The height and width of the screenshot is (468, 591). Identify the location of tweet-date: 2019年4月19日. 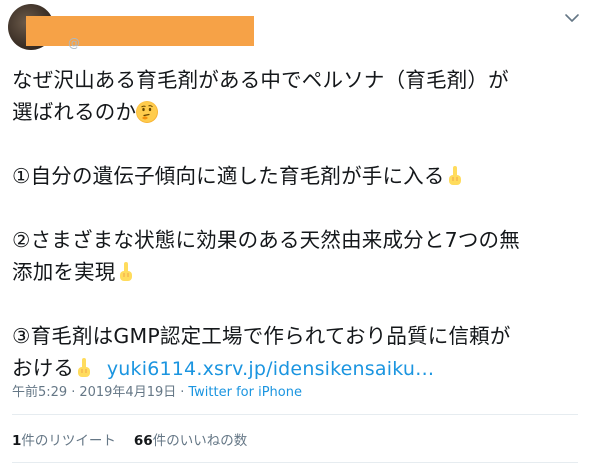
(127, 392).